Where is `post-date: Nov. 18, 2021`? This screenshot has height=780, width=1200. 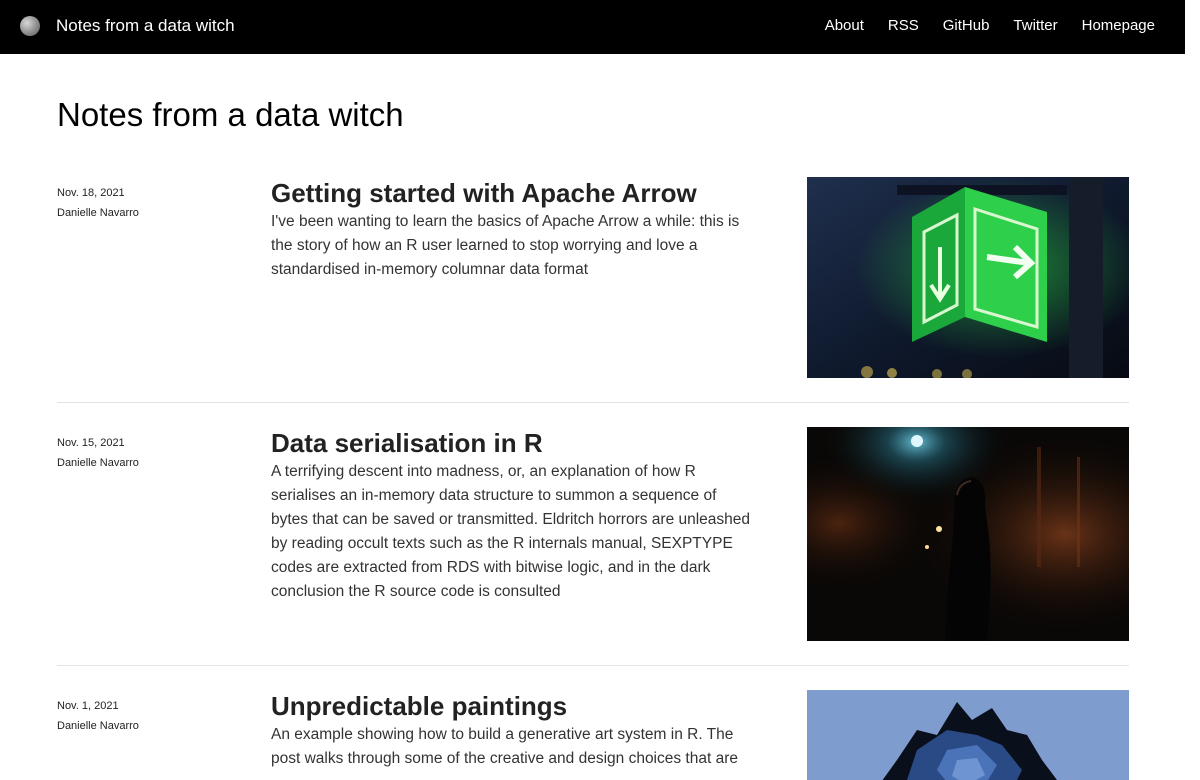
post-date: Nov. 18, 2021 is located at coordinates (91, 193).